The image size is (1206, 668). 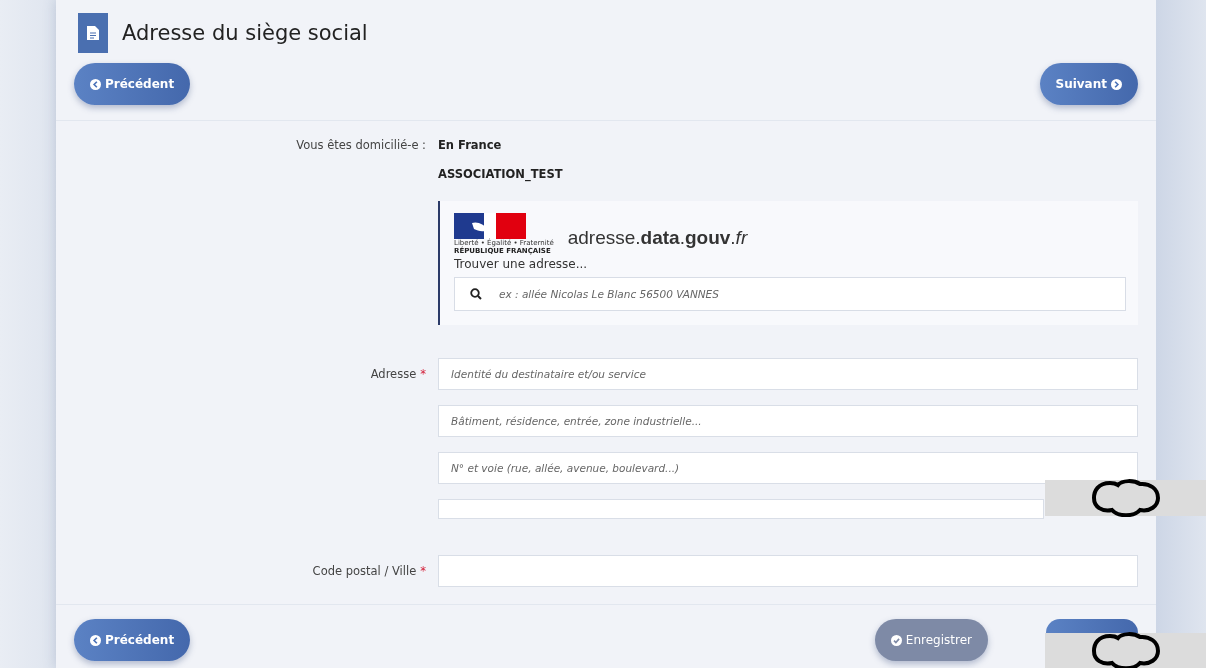 I want to click on next-button, so click(x=1092, y=626).